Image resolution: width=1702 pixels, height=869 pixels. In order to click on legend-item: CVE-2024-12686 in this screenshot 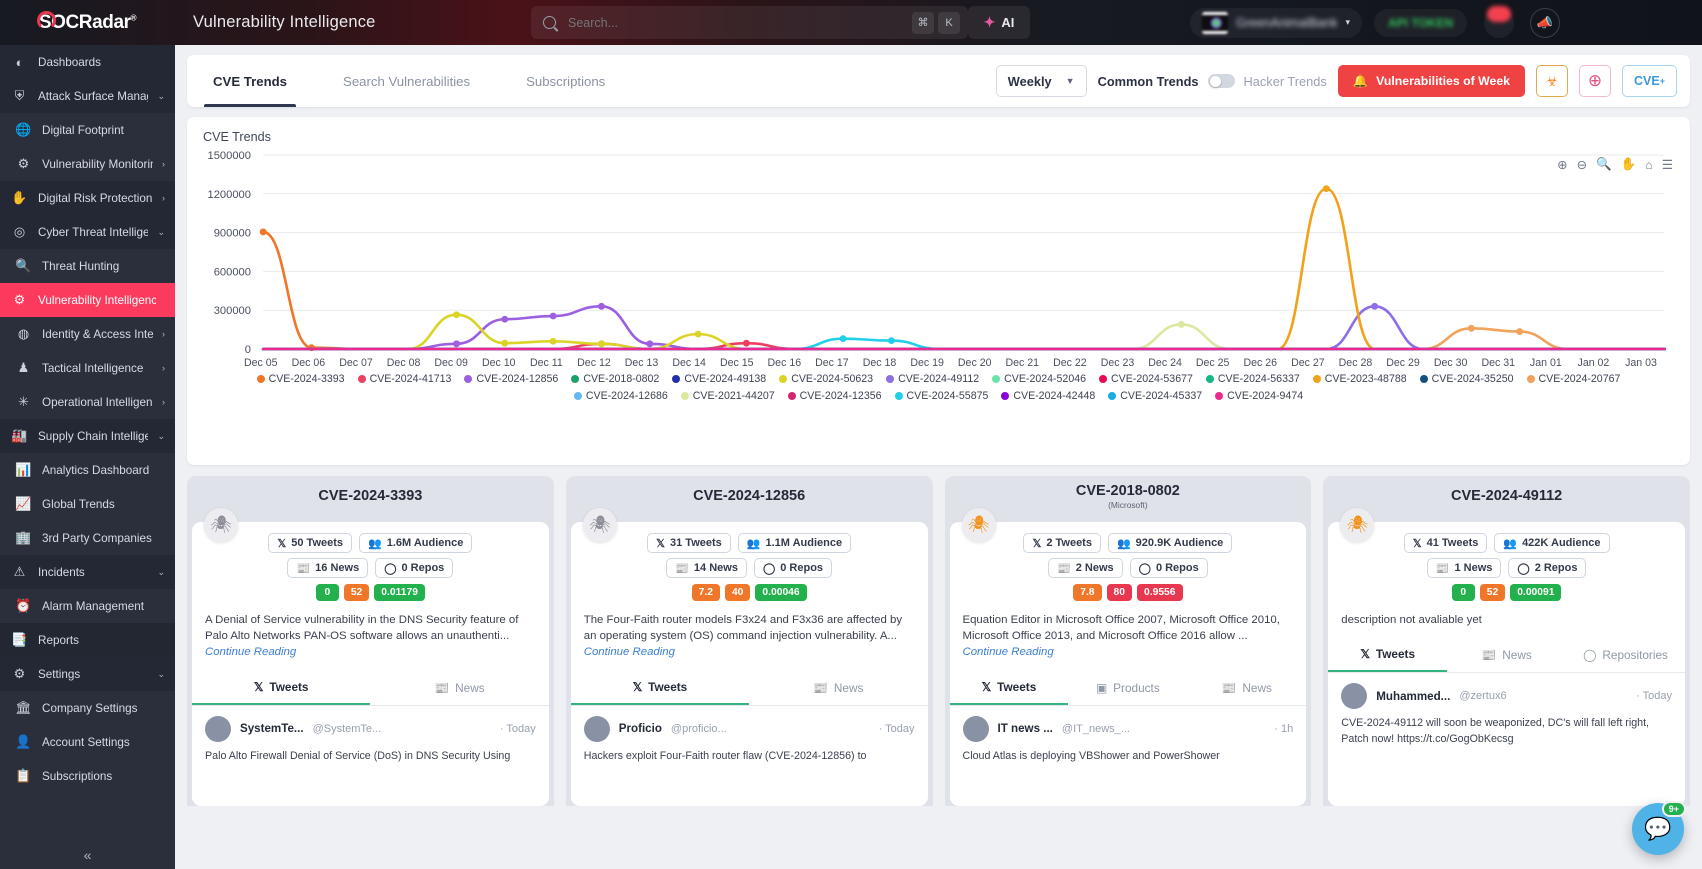, I will do `click(620, 396)`.